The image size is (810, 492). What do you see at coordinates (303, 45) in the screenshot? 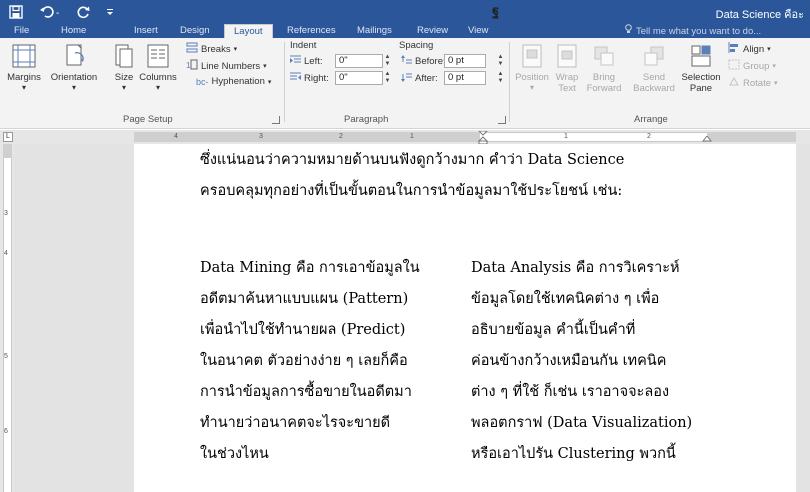
I see `indent-heading: Indent` at bounding box center [303, 45].